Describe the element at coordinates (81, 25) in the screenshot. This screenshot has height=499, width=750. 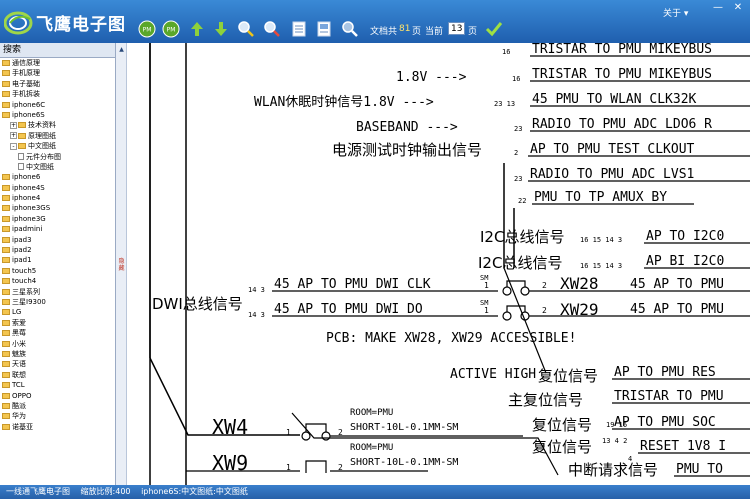
I see `app-title: 飞鹰电子图` at that location.